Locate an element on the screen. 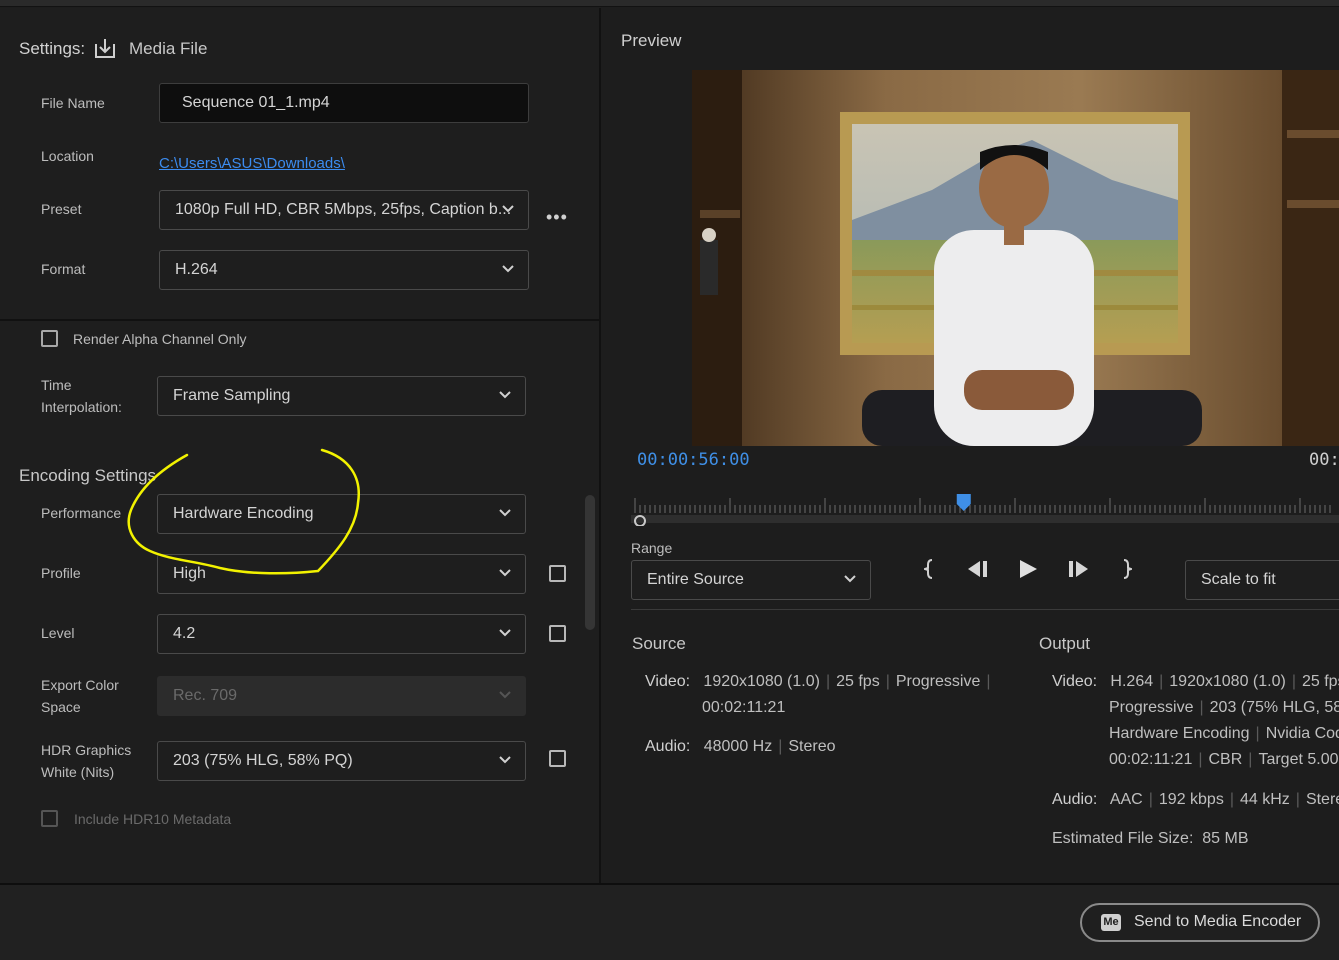  scale-value: Scale to fit is located at coordinates (1238, 579).